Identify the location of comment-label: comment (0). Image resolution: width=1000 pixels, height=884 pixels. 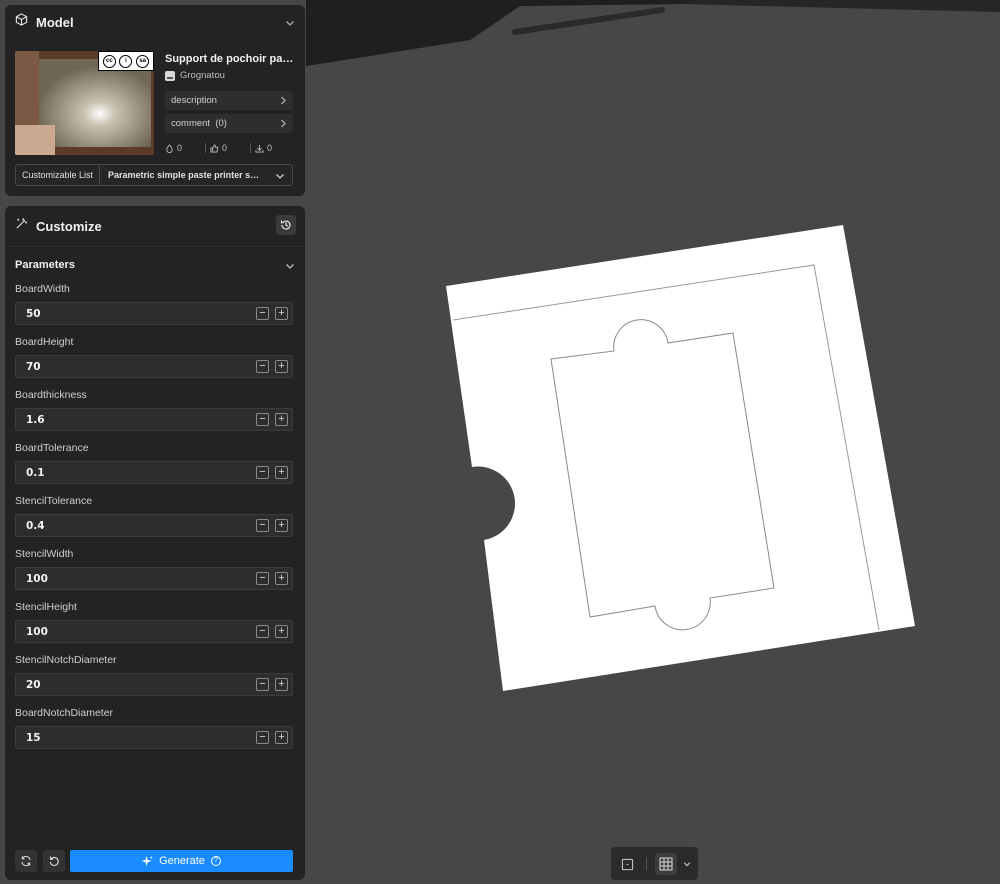
(199, 123).